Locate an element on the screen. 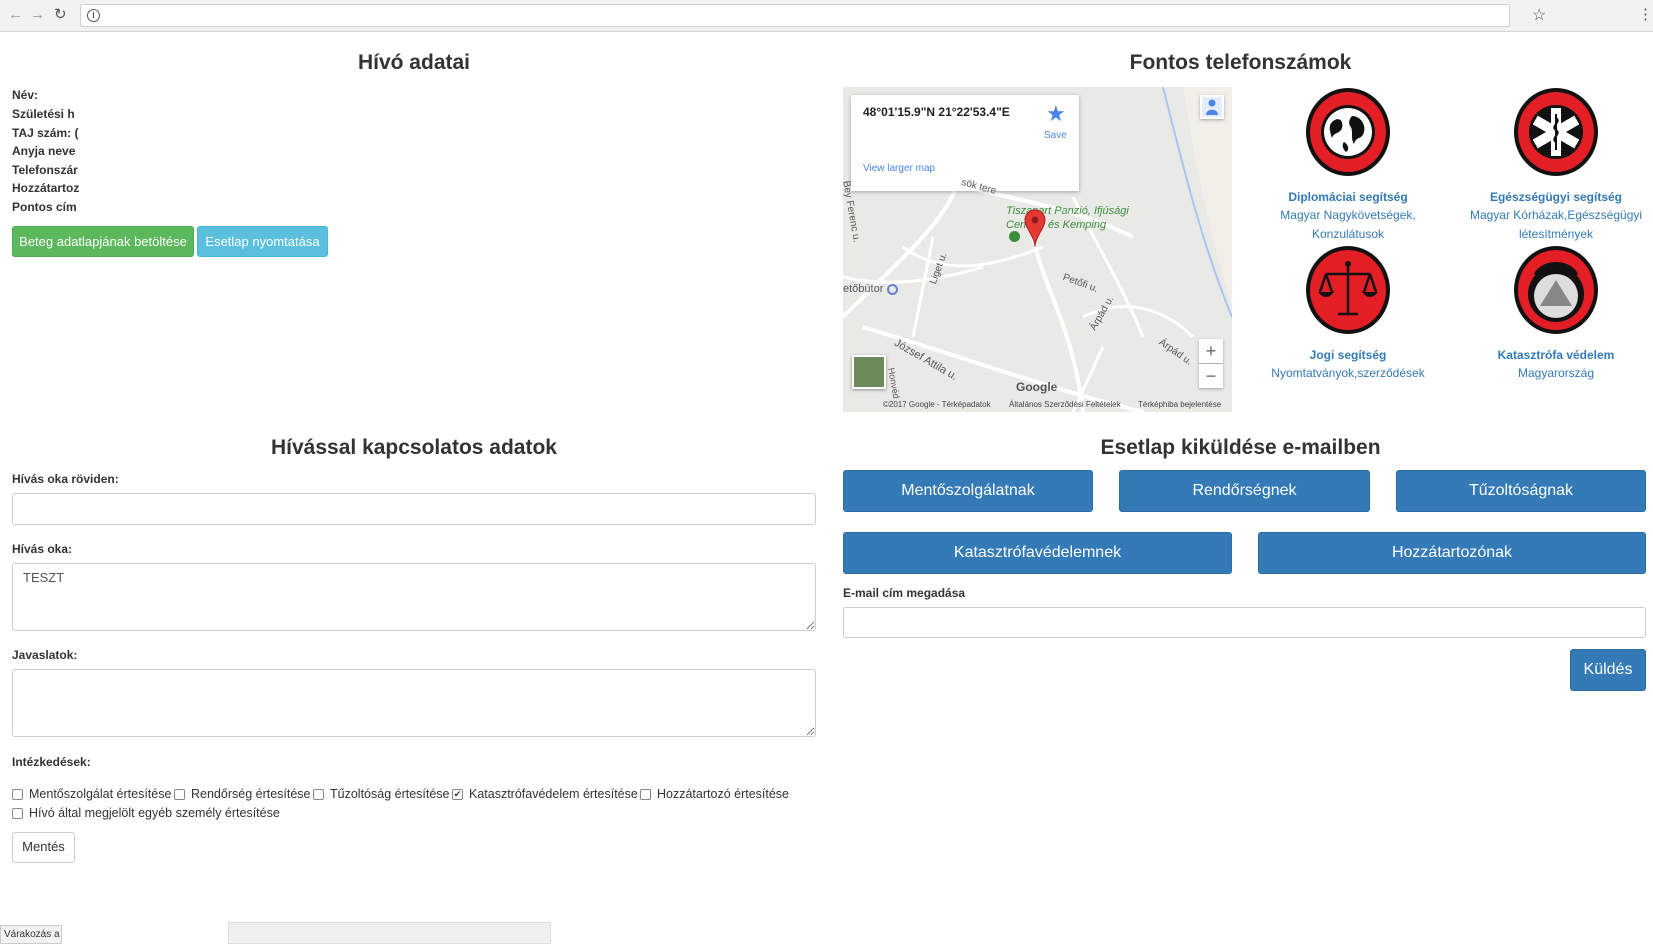  emblem-health-sub-2: létesítmények is located at coordinates (1556, 234).